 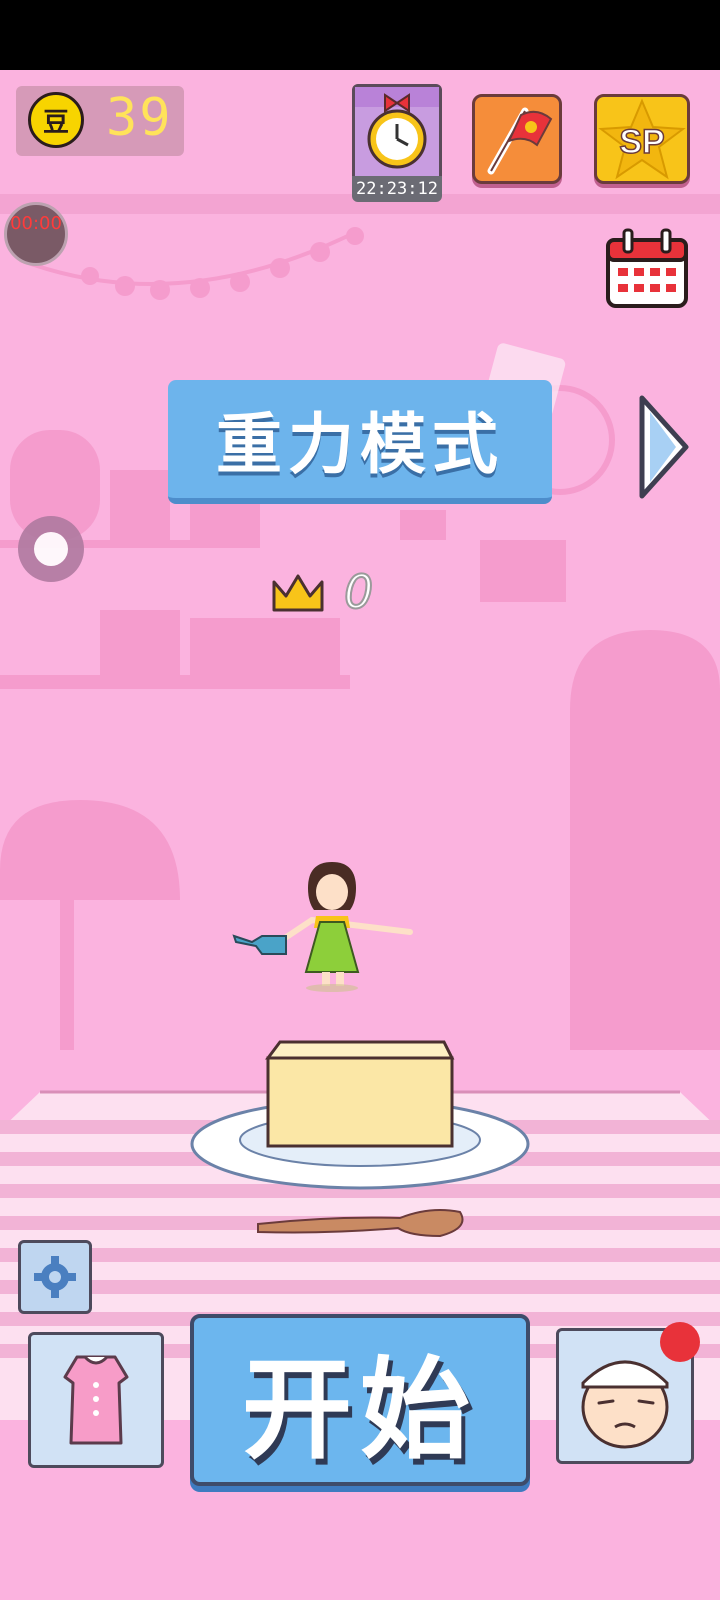 What do you see at coordinates (139, 118) in the screenshot?
I see `coin-count: 39` at bounding box center [139, 118].